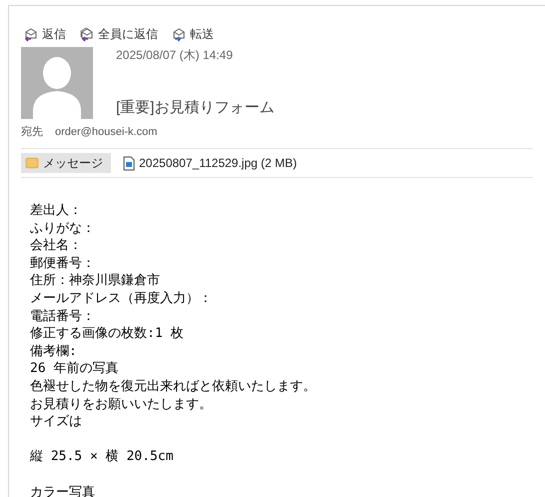 The width and height of the screenshot is (545, 497). What do you see at coordinates (57, 83) in the screenshot?
I see `avatar-placeholder` at bounding box center [57, 83].